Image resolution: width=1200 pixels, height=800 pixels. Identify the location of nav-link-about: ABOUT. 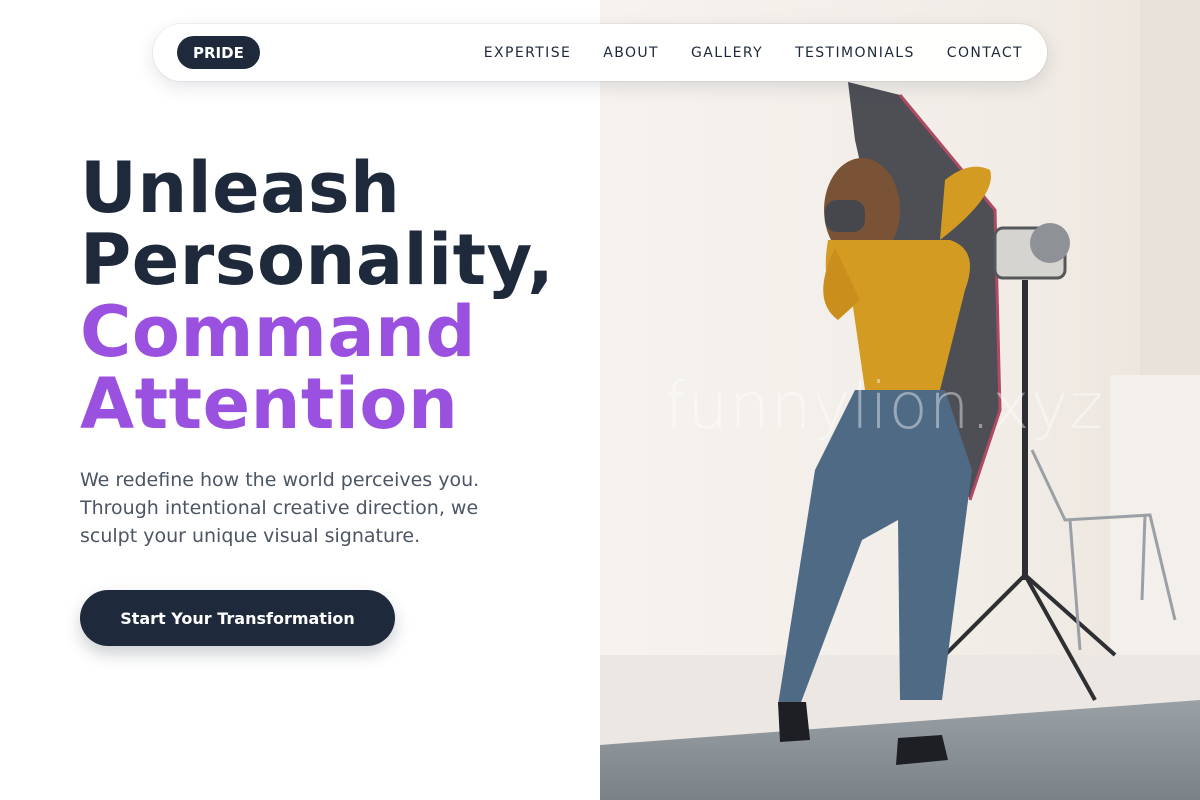
(631, 53).